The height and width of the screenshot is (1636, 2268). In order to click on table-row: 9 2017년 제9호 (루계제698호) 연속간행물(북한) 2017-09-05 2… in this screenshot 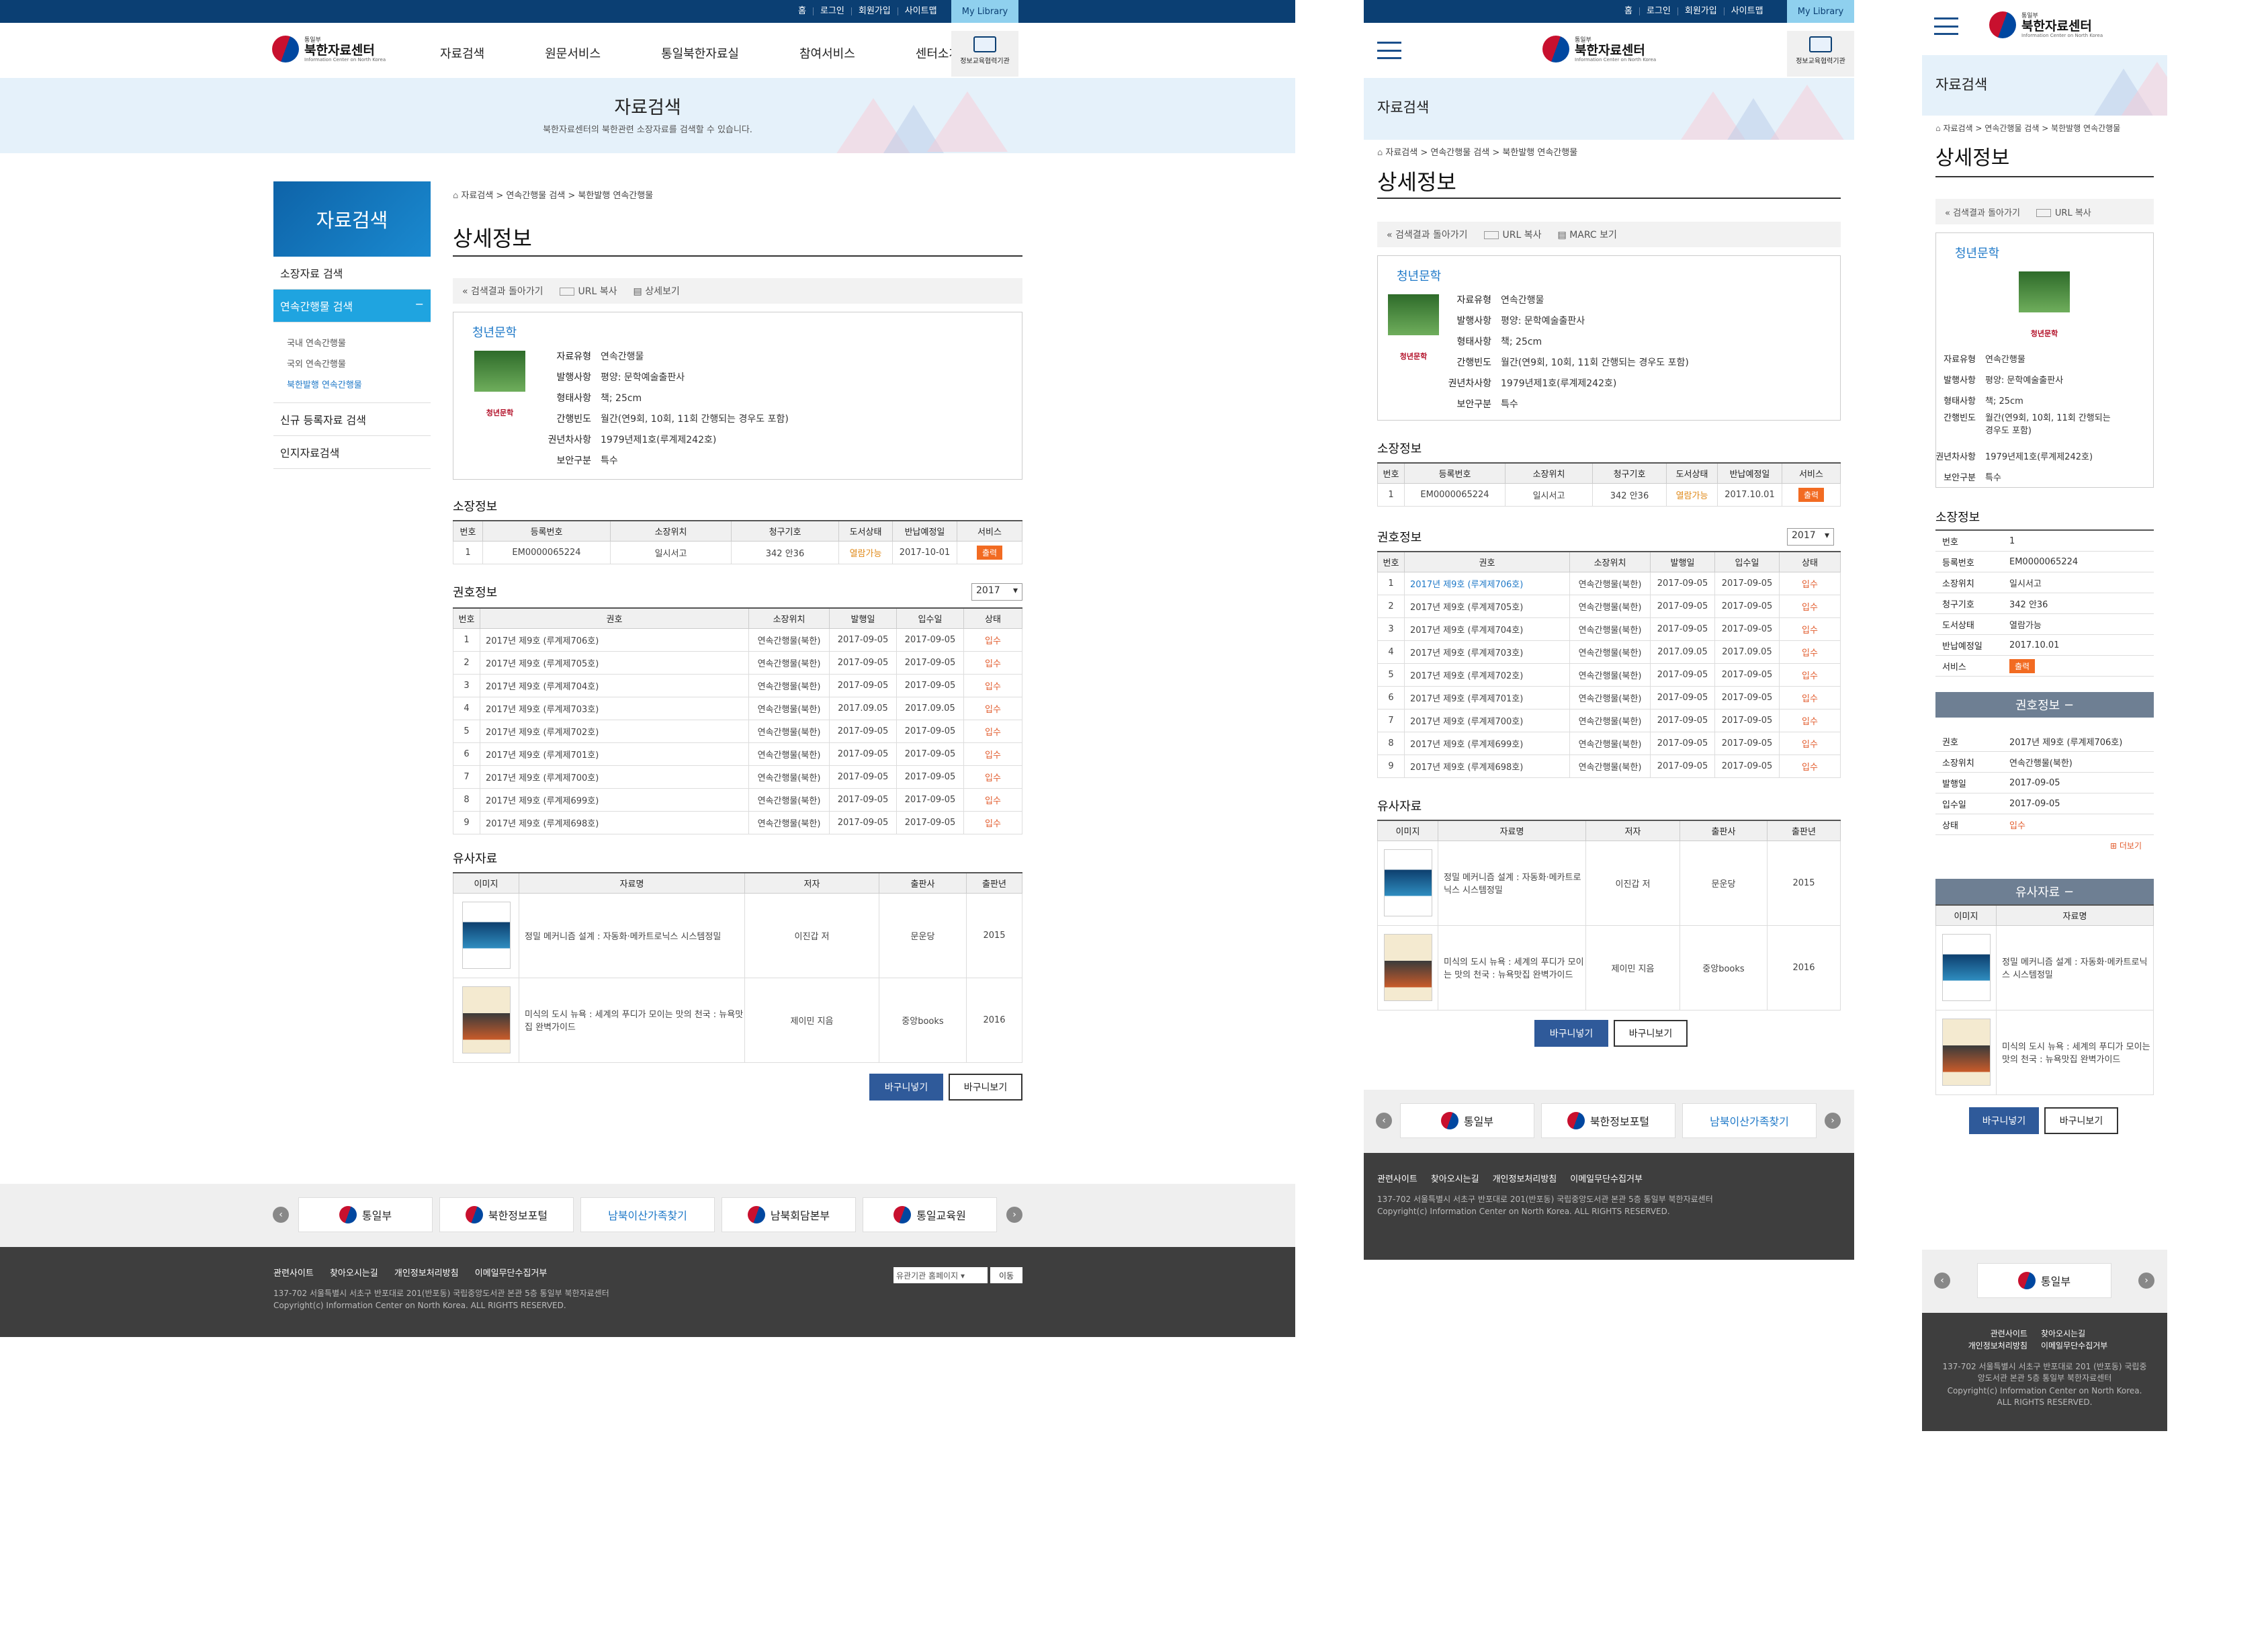, I will do `click(737, 822)`.